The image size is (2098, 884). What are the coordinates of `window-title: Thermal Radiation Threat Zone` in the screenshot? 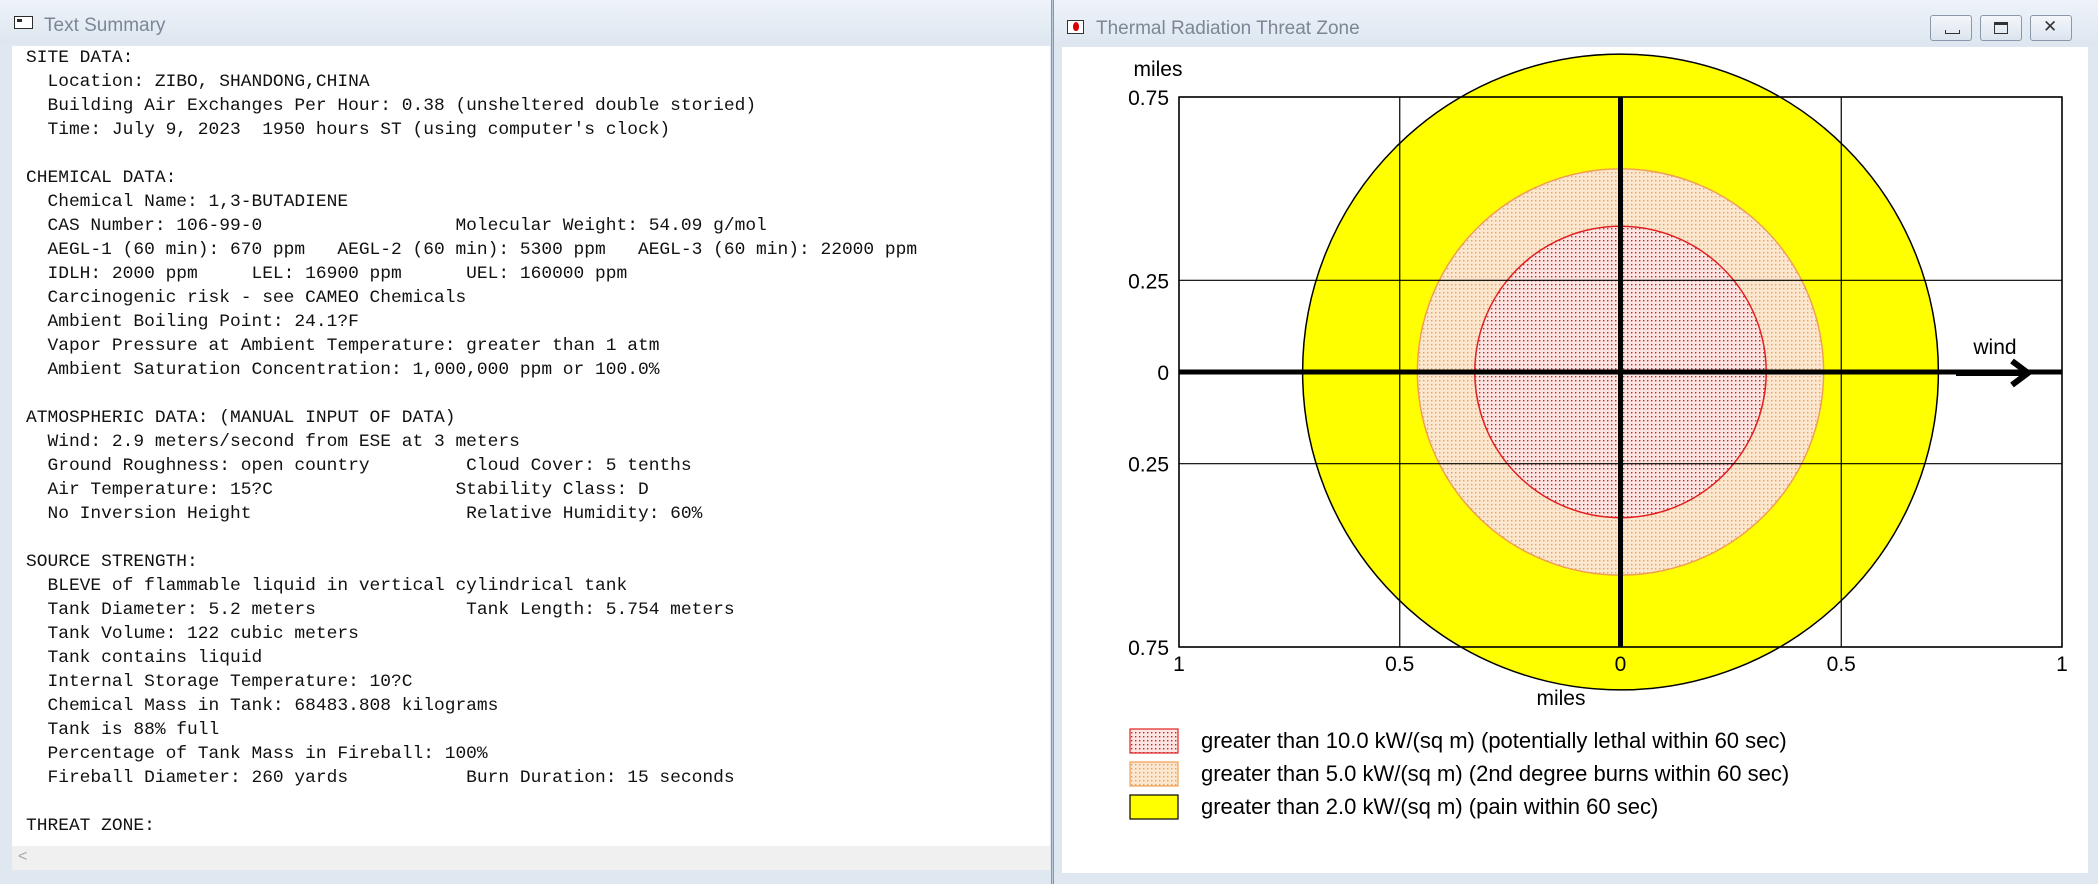 It's located at (1228, 28).